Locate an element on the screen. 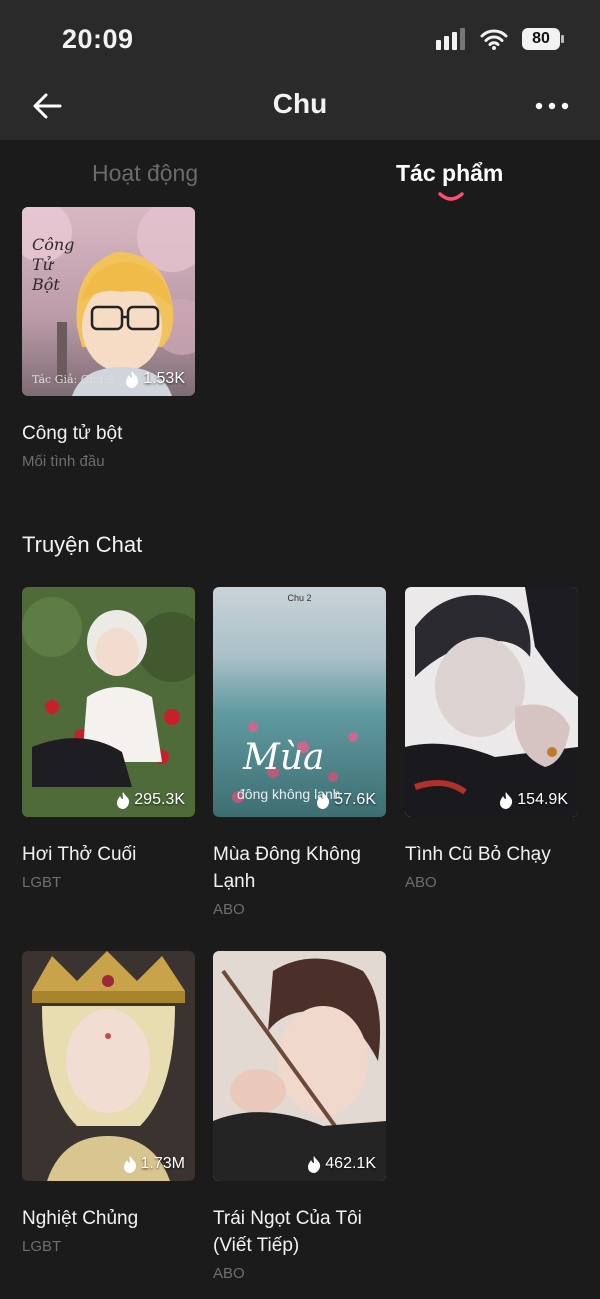  chat-card: 295.3K Hơi Thở Cuối LGBT is located at coordinates (108, 739).